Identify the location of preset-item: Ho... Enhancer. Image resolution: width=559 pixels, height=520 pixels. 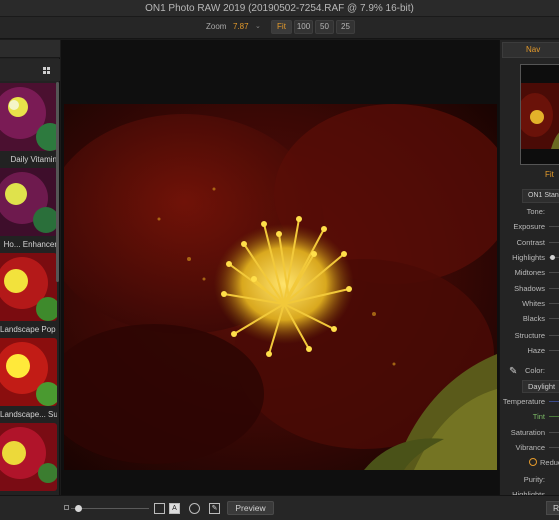
(28, 209).